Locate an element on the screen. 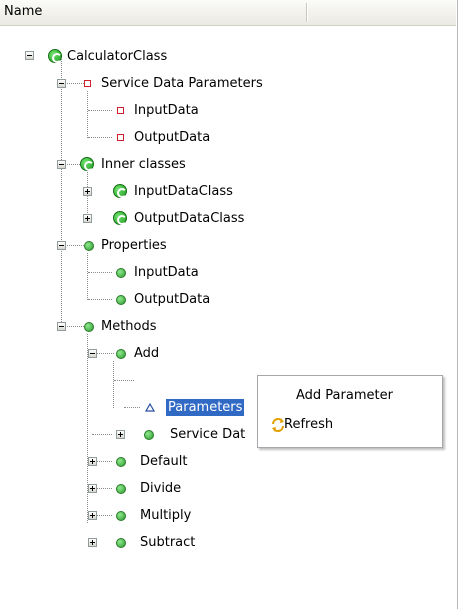 Image resolution: width=458 pixels, height=609 pixels. tree-node-properties: Properties is located at coordinates (134, 245).